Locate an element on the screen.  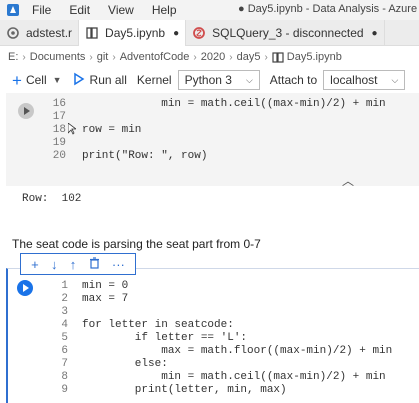
window-title: ● Day5.ipynb - Data Analysis - Azure Da is located at coordinates (328, 9).